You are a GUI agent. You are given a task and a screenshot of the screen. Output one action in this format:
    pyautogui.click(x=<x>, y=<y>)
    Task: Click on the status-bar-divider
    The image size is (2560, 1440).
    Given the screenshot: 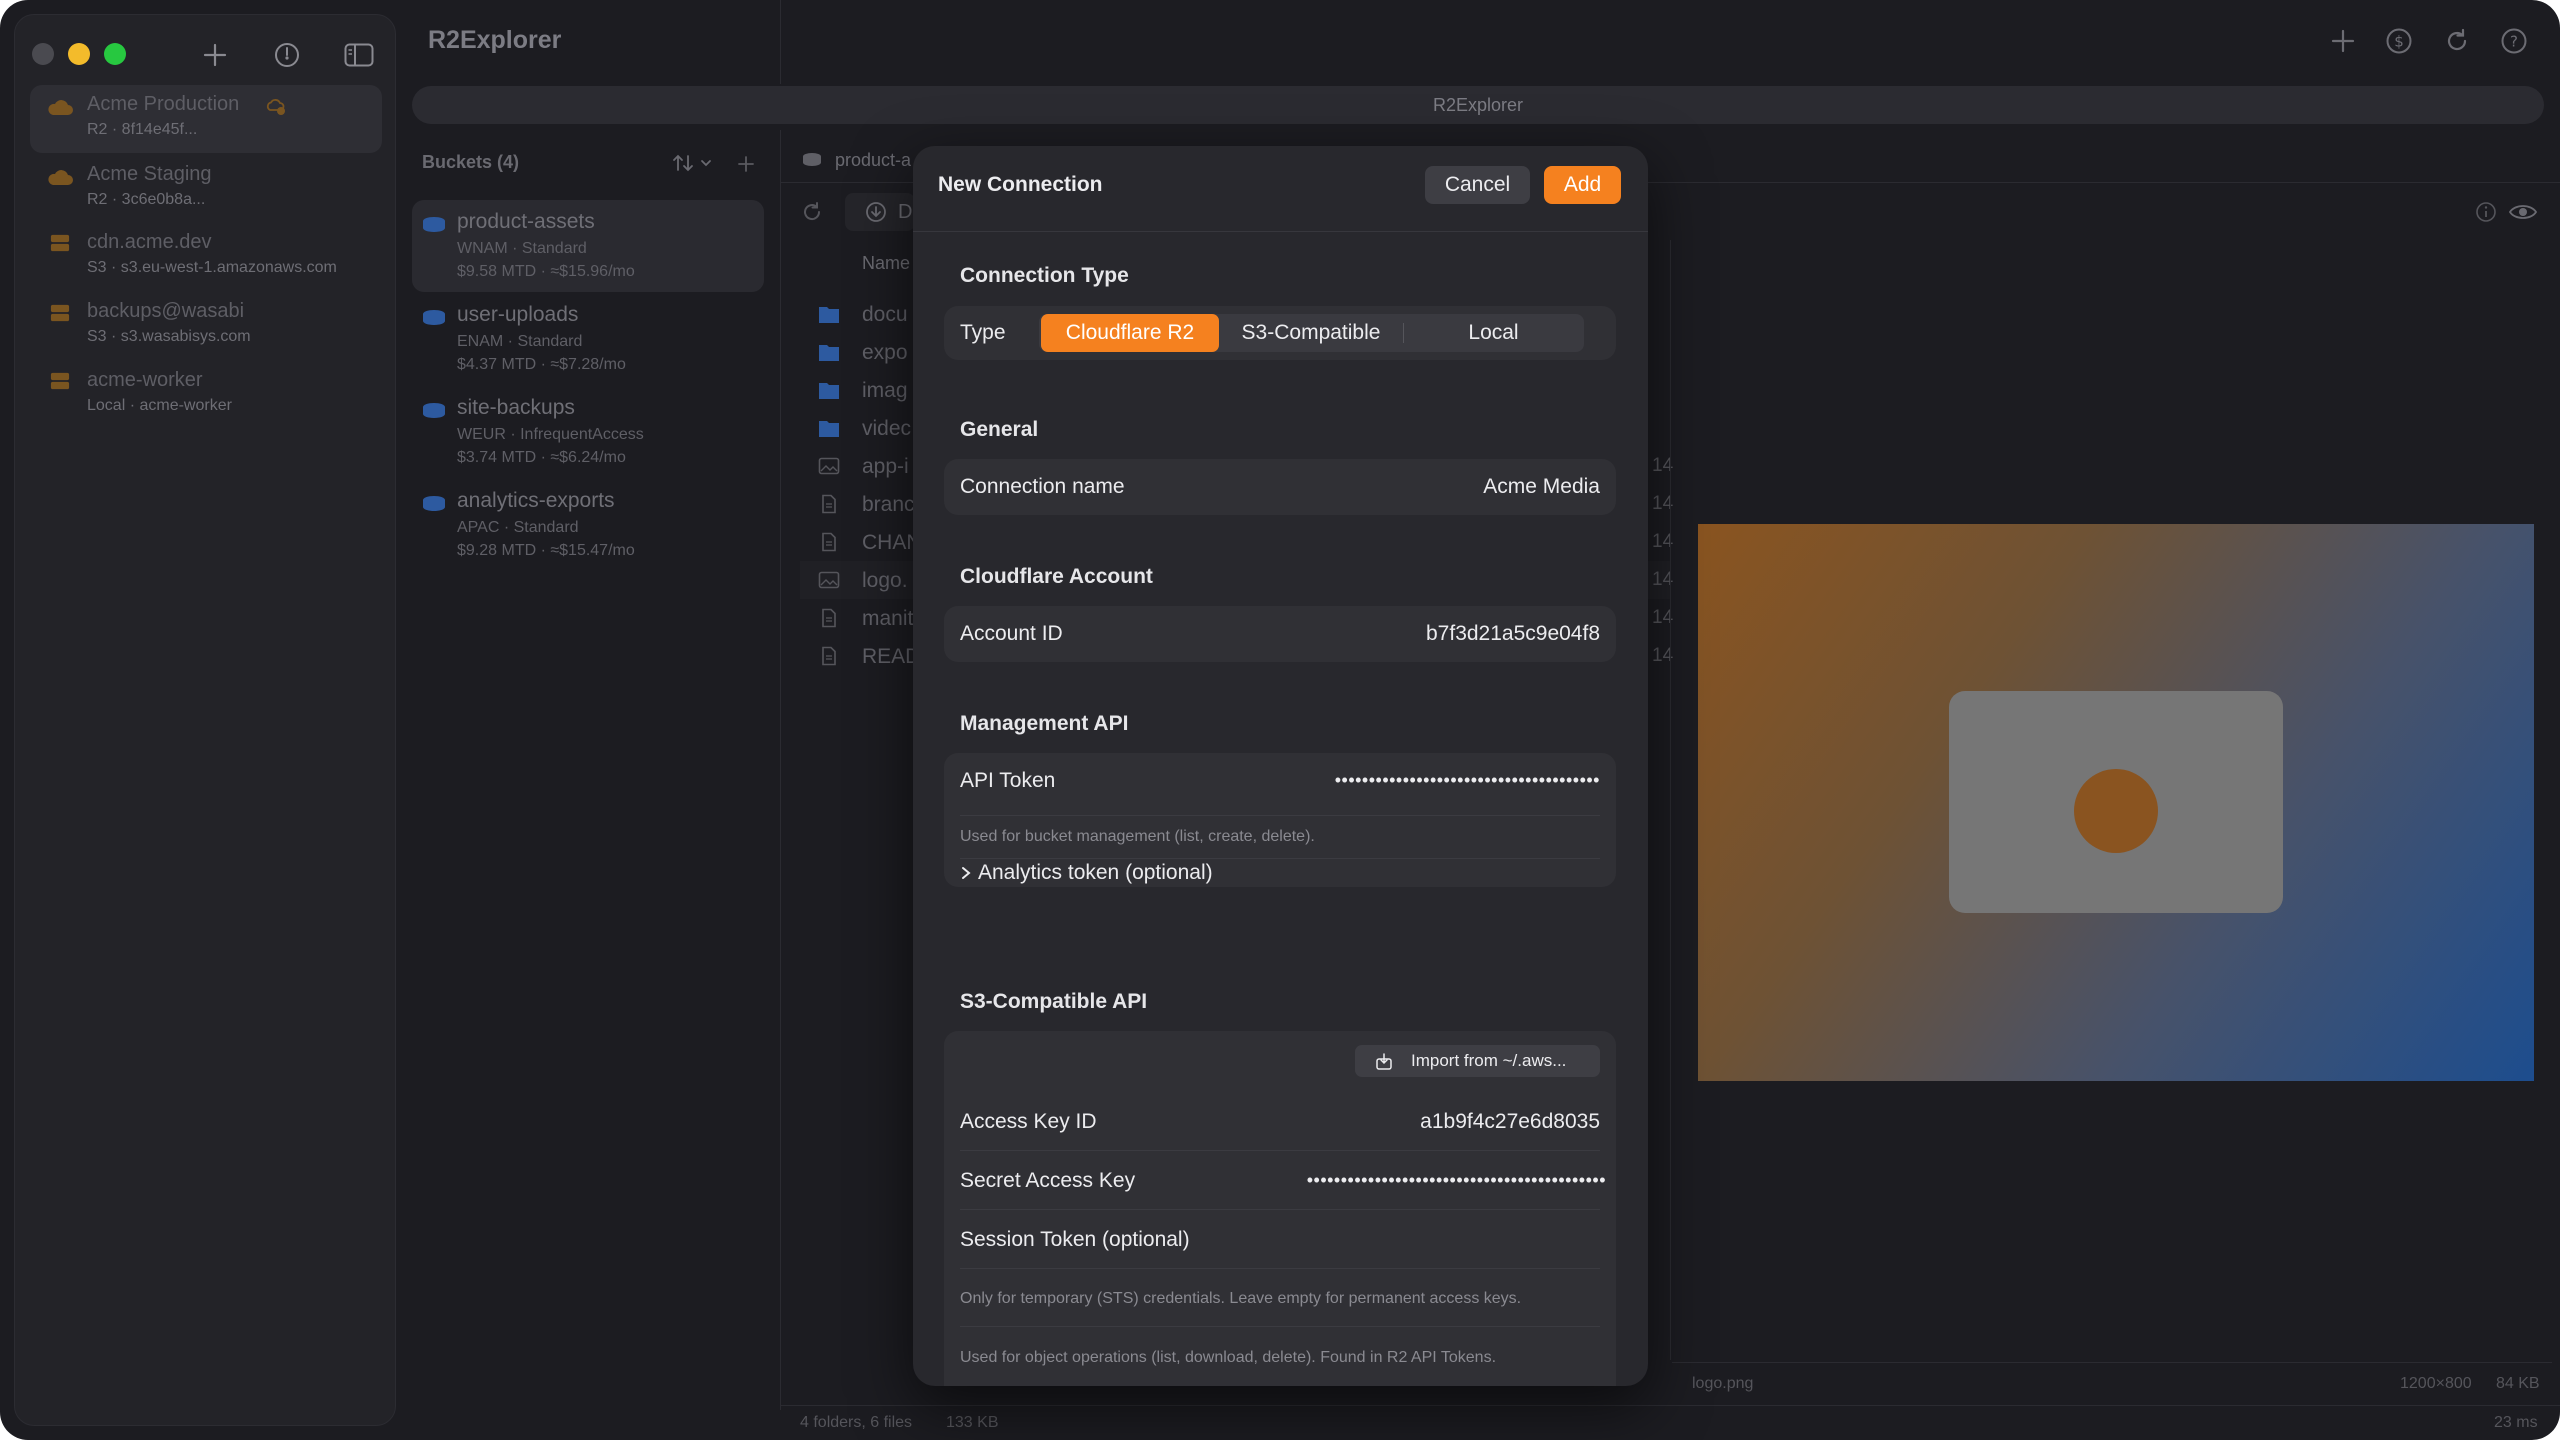 What is the action you would take?
    pyautogui.click(x=1670, y=1405)
    